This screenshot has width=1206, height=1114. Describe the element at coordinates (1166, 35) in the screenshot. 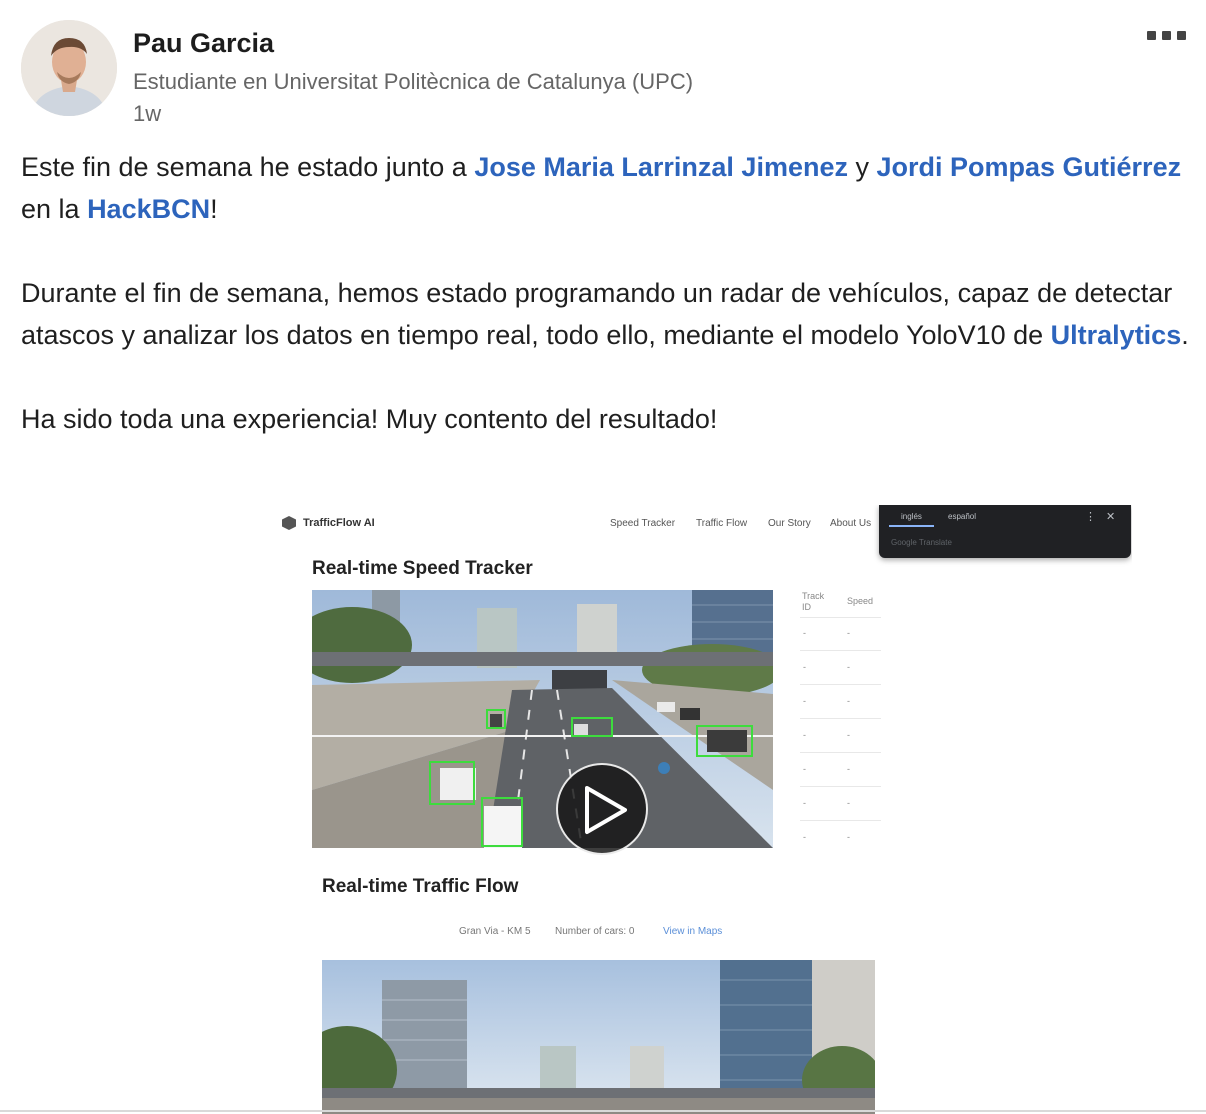

I see `more-options-button` at that location.